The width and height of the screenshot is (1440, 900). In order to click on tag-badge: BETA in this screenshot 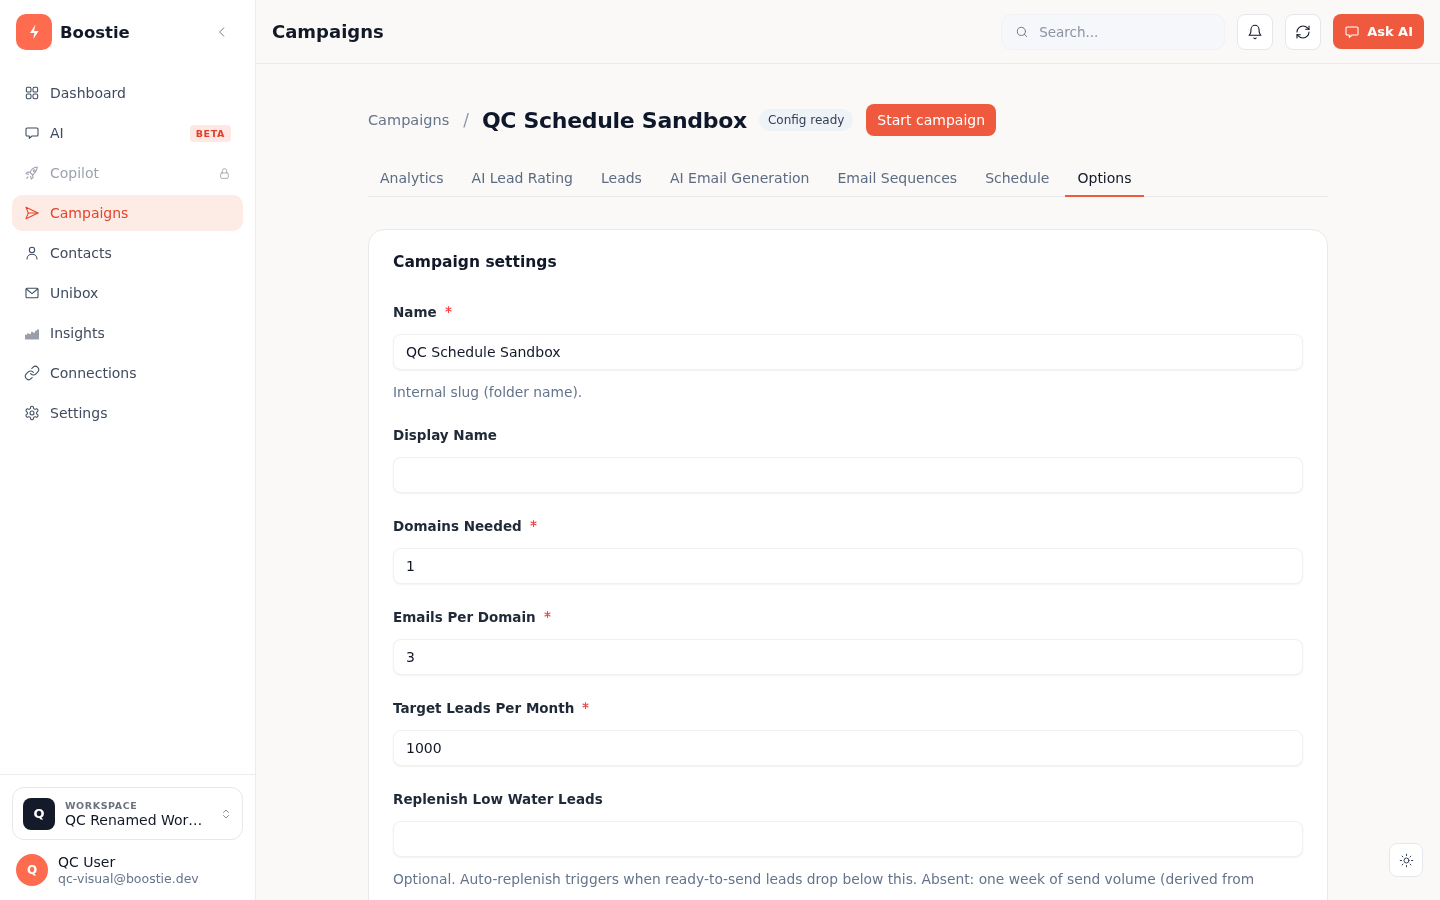, I will do `click(210, 133)`.